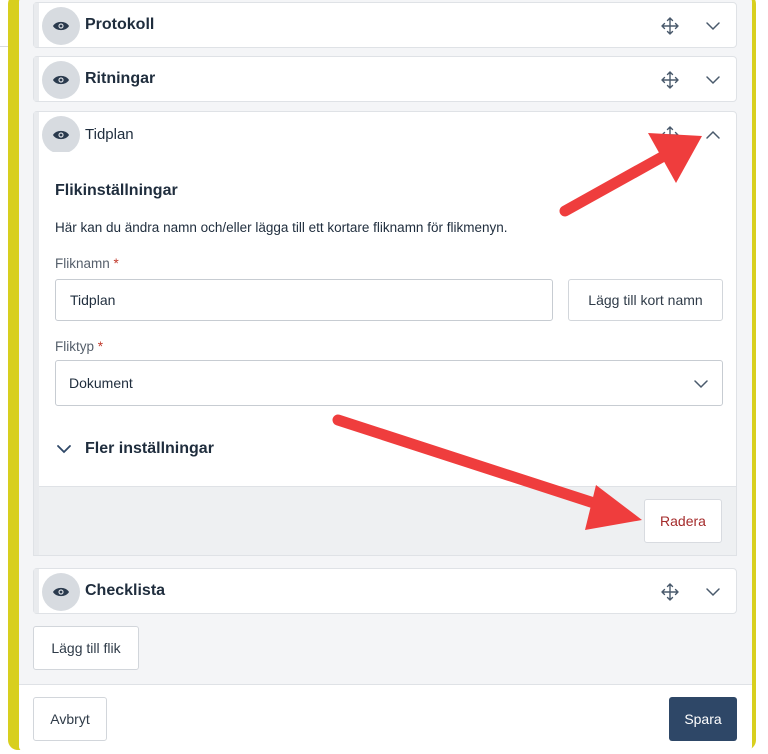 The image size is (768, 754). I want to click on tab-row-tidplan: Tidplan, so click(385, 134).